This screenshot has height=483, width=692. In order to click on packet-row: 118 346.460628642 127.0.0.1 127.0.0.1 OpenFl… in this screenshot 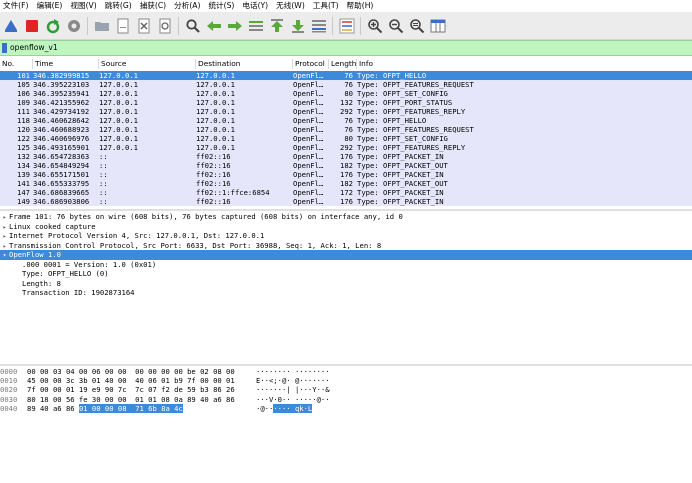, I will do `click(346, 120)`.